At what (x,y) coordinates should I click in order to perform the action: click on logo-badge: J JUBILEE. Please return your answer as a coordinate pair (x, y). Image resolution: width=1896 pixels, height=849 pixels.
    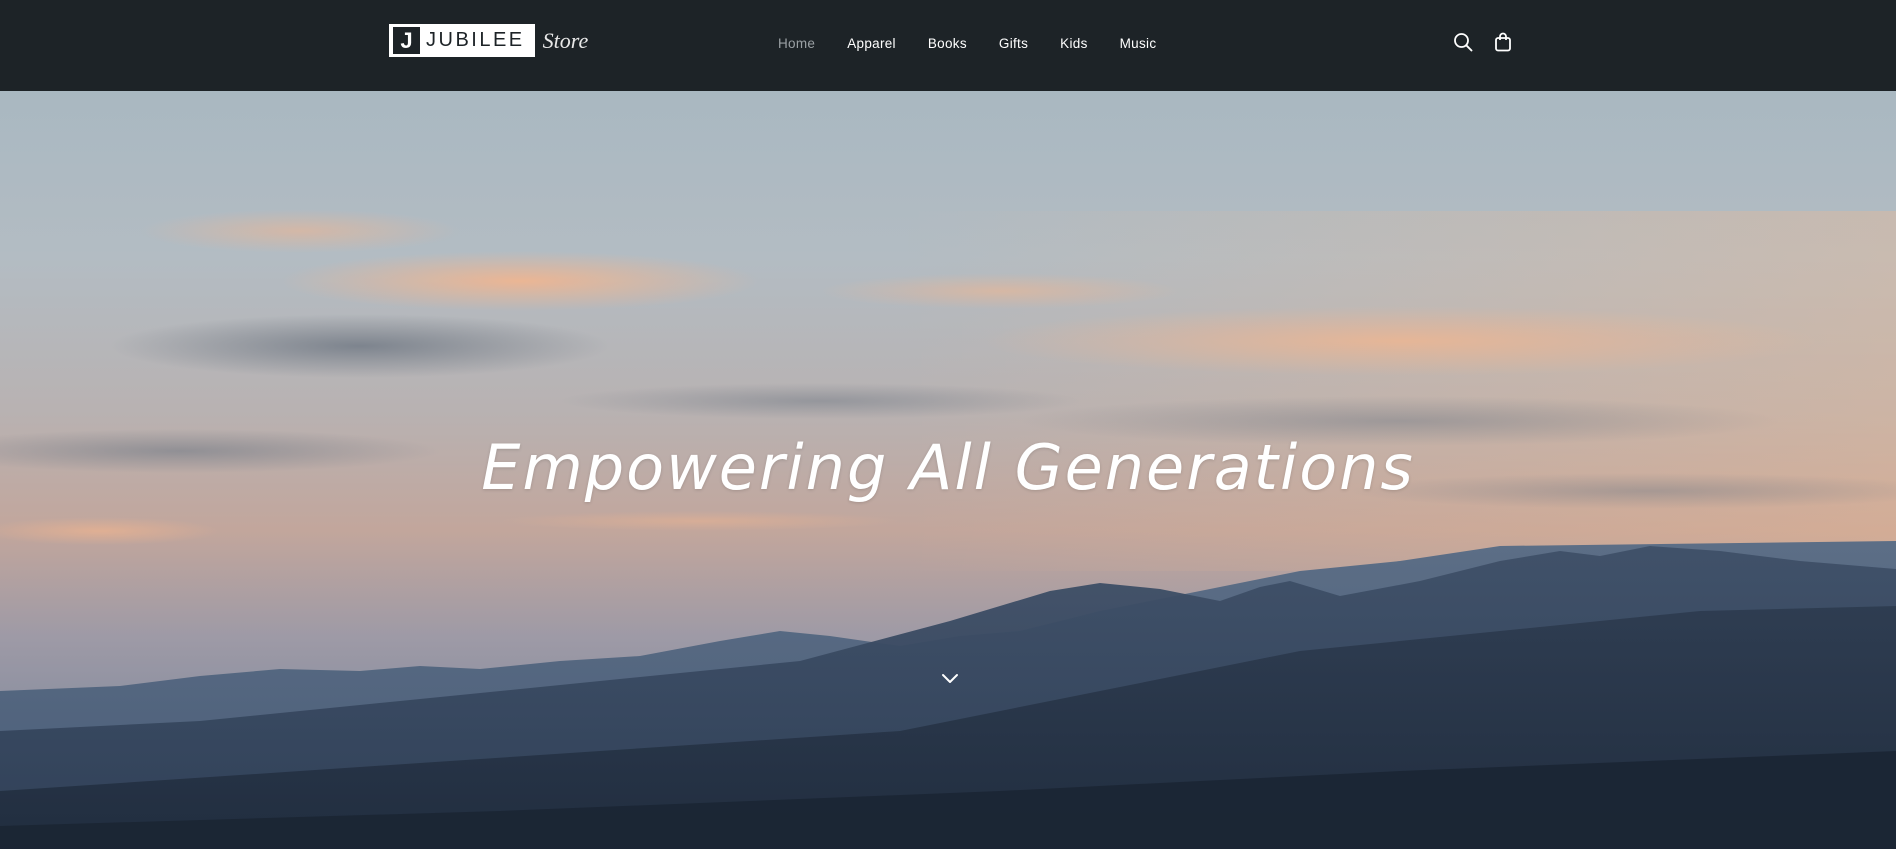
    Looking at the image, I should click on (462, 40).